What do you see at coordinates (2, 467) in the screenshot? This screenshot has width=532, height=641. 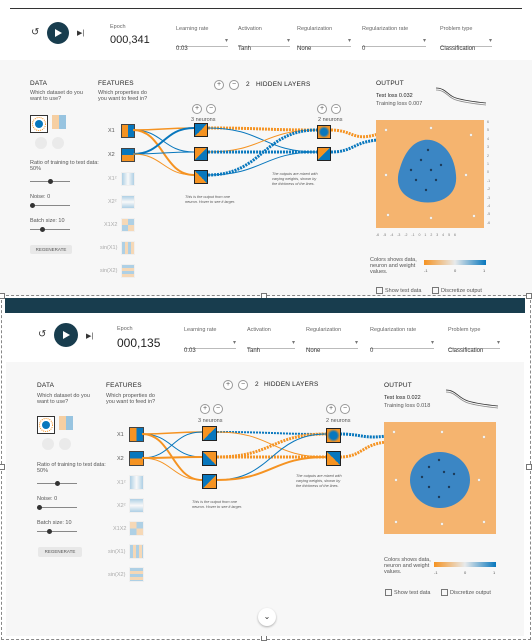 I see `resize-handle-l` at bounding box center [2, 467].